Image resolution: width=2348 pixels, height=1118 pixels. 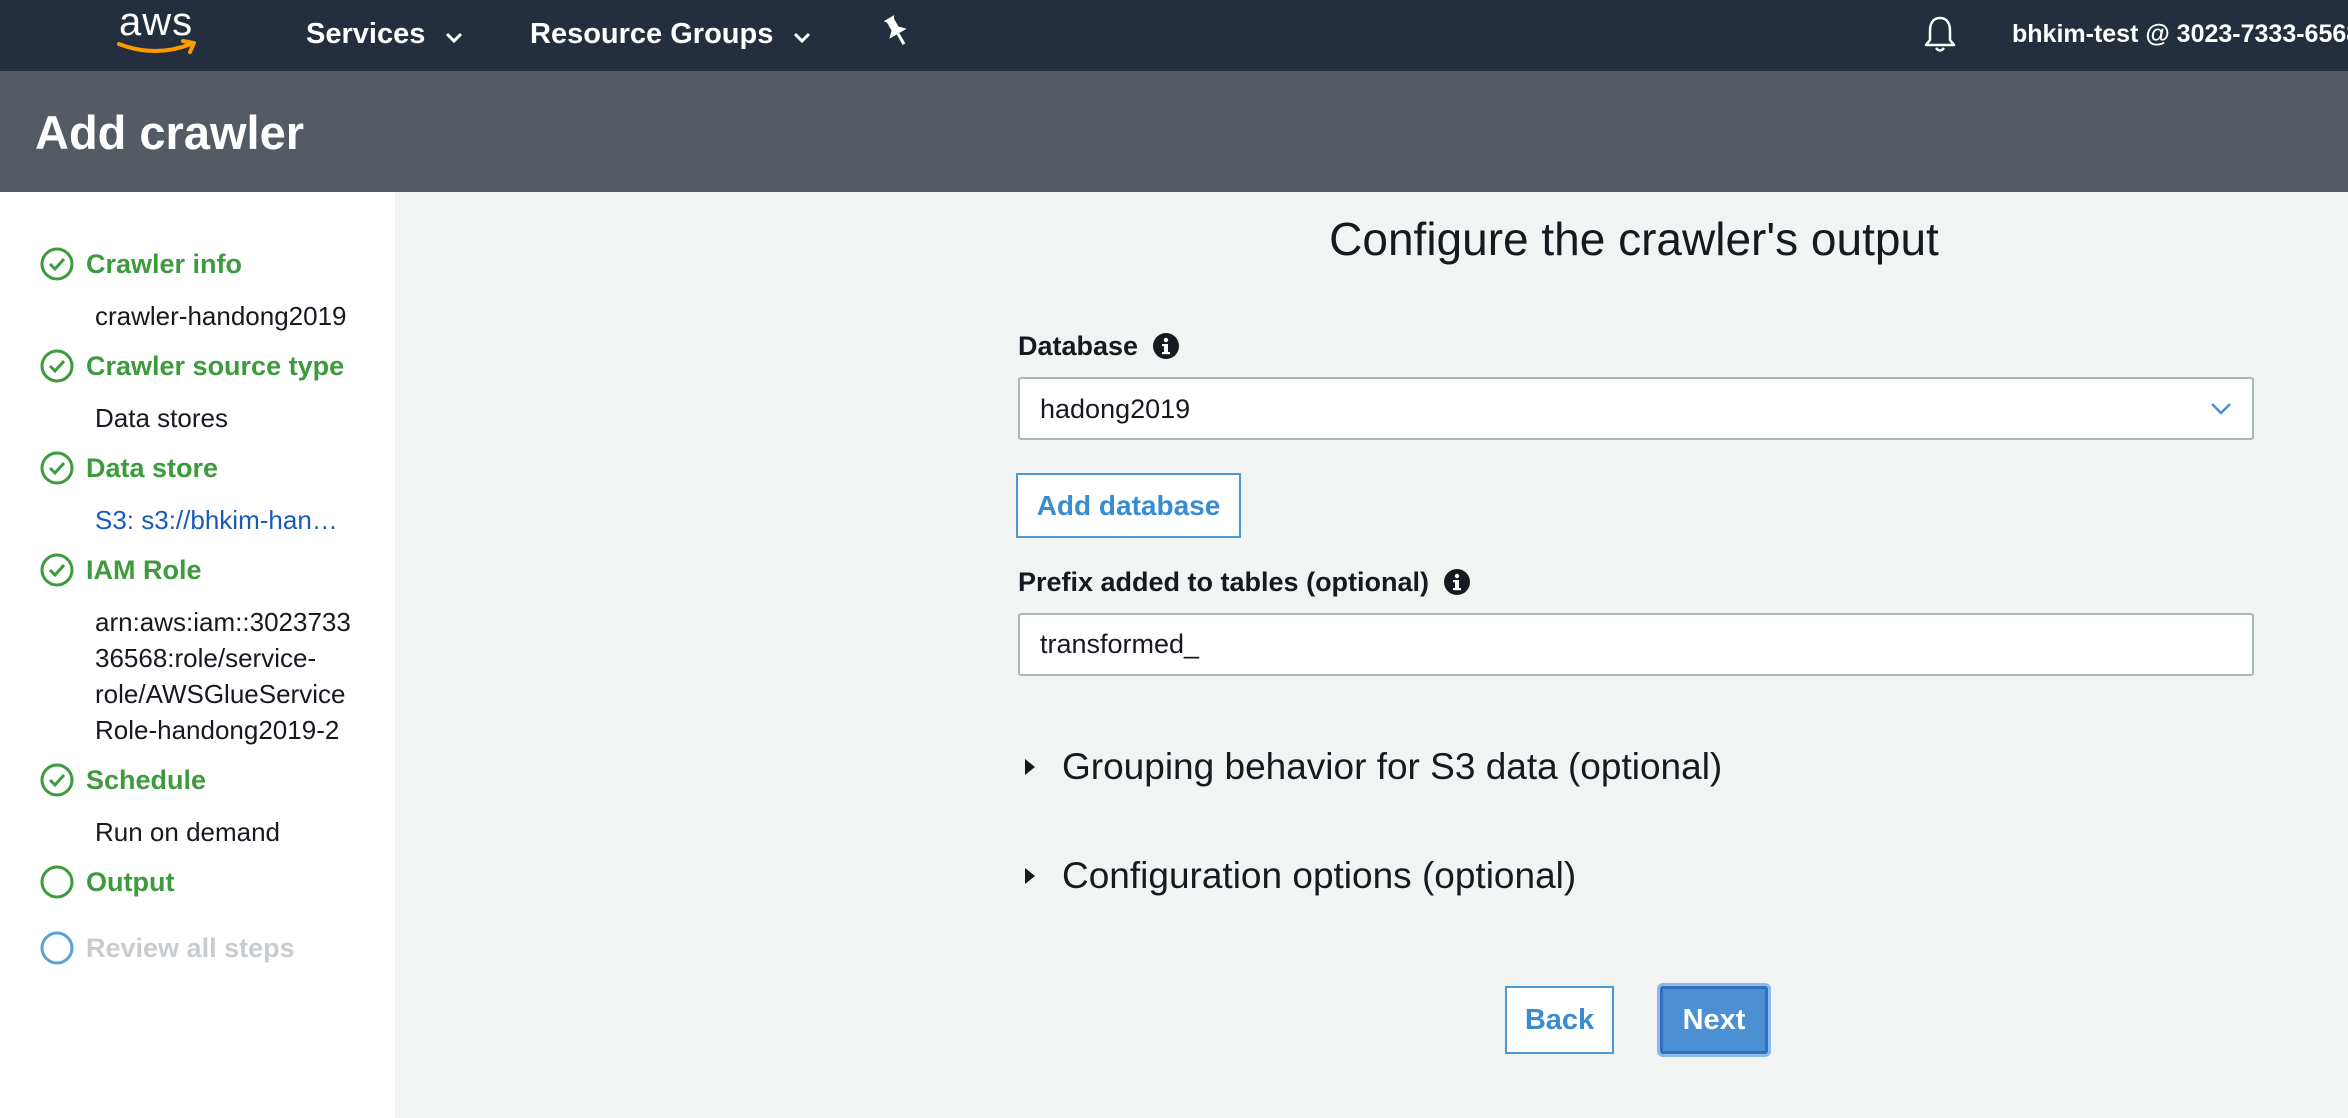 What do you see at coordinates (152, 468) in the screenshot?
I see `step-label: Data store` at bounding box center [152, 468].